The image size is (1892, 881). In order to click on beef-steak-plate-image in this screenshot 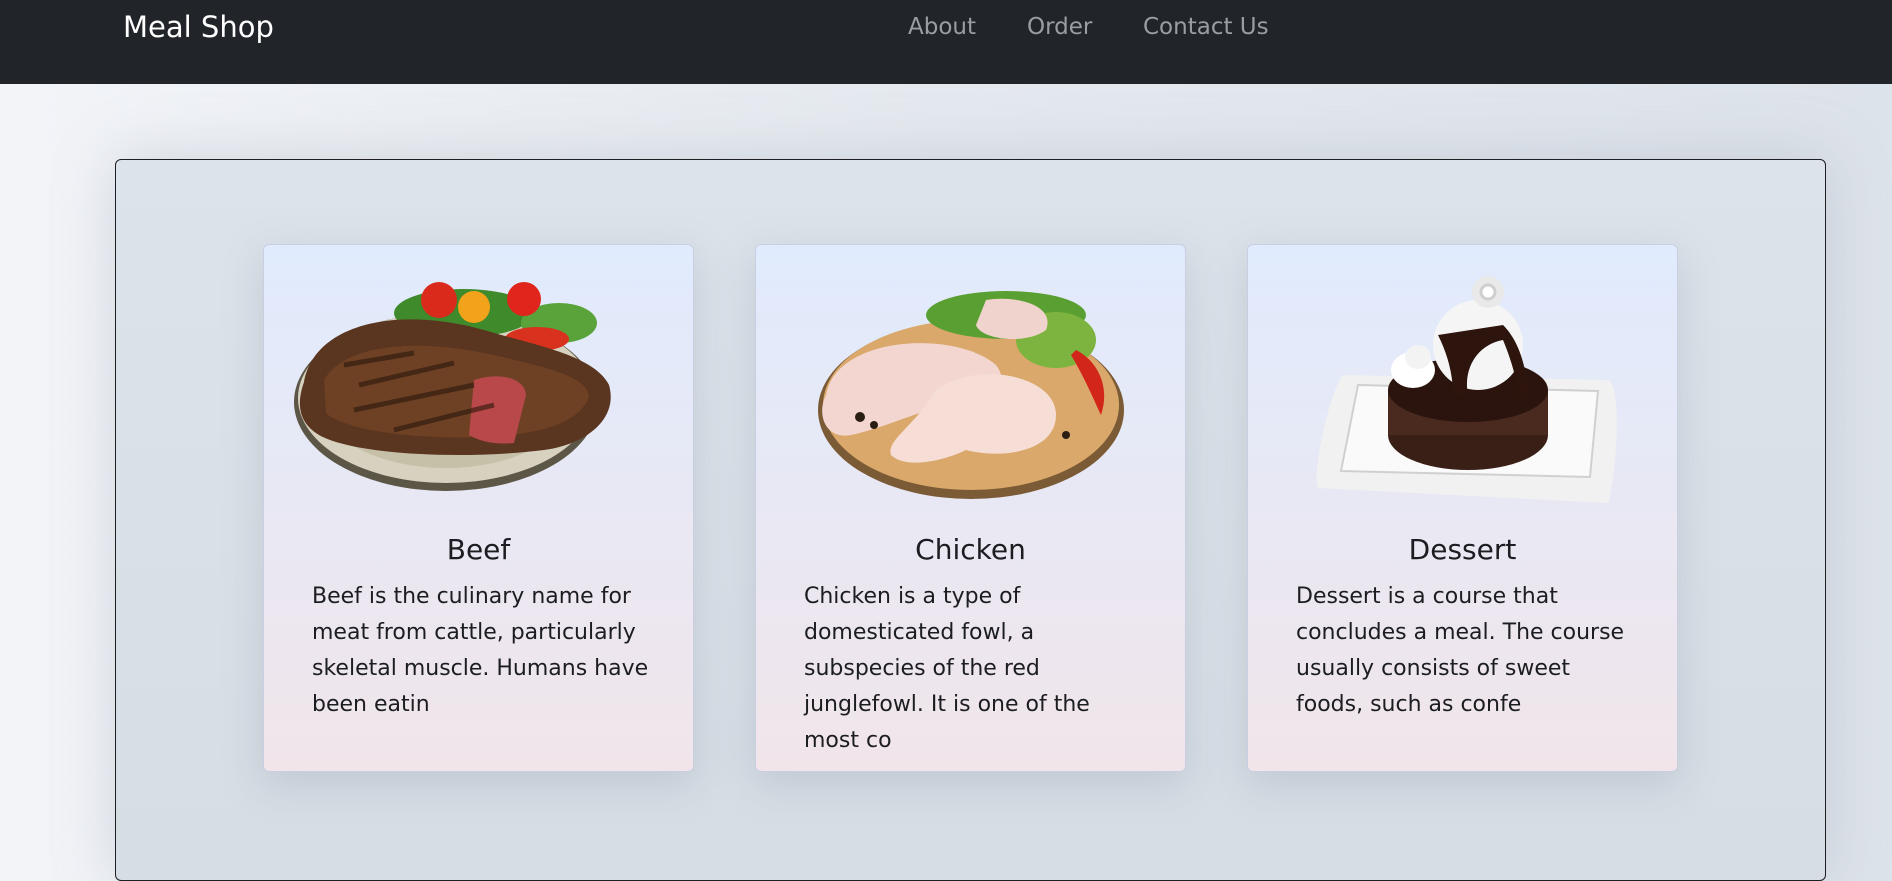, I will do `click(452, 386)`.